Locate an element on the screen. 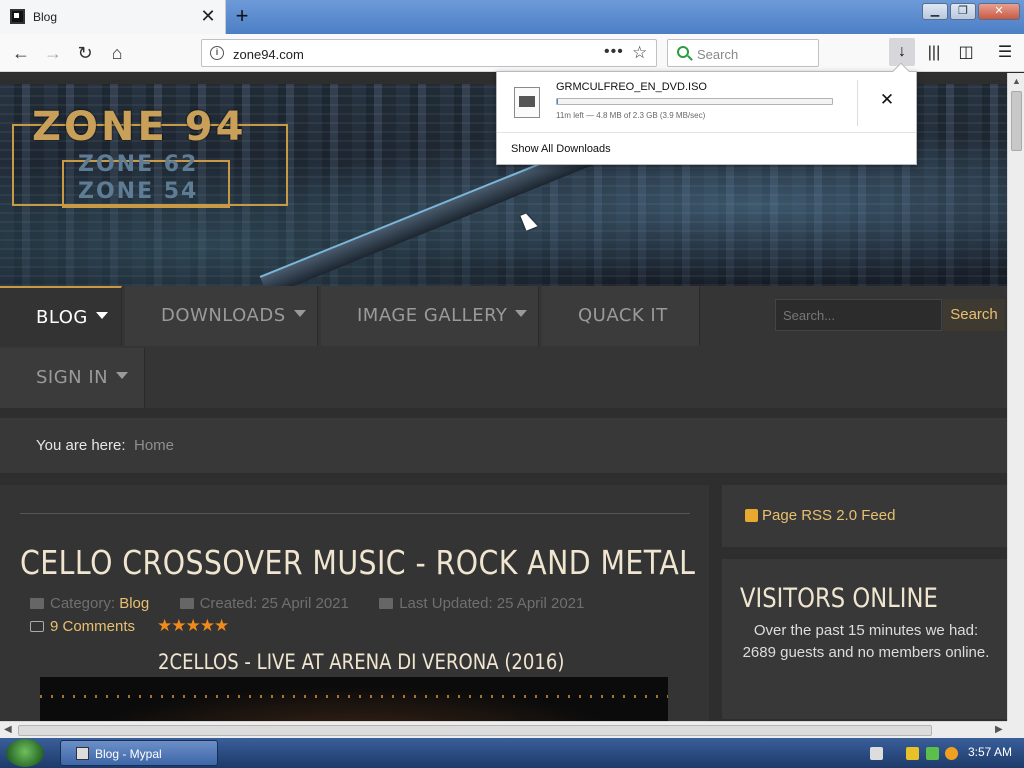 The image size is (1024, 768). scroll-left-icon: ◀ is located at coordinates (8, 729).